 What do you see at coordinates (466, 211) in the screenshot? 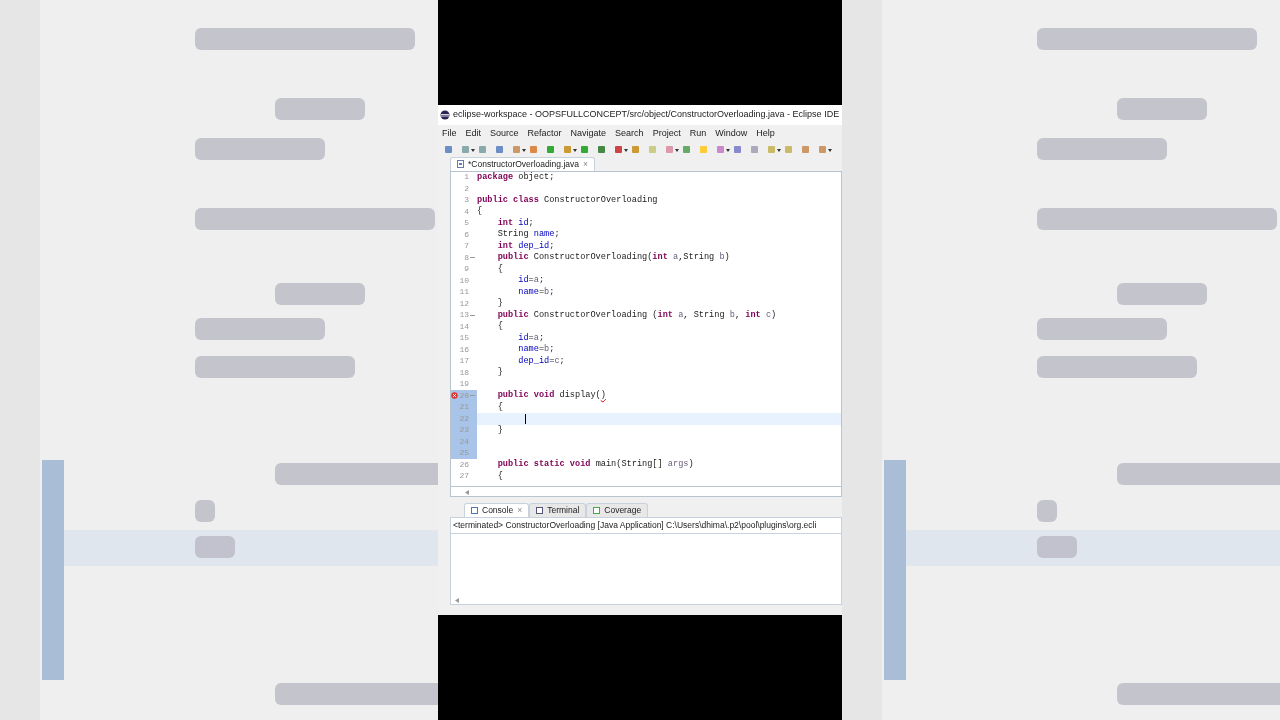
I see `line-number: 4` at bounding box center [466, 211].